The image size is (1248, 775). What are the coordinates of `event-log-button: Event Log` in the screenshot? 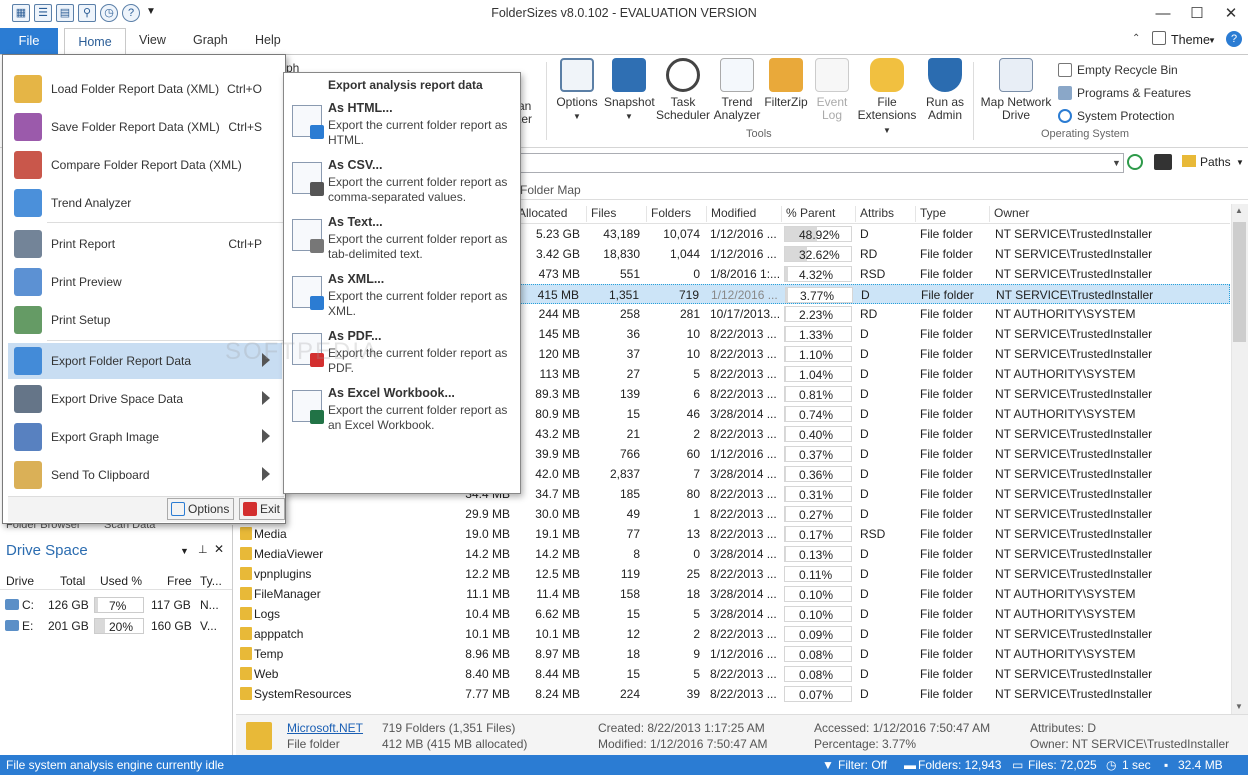 It's located at (832, 90).